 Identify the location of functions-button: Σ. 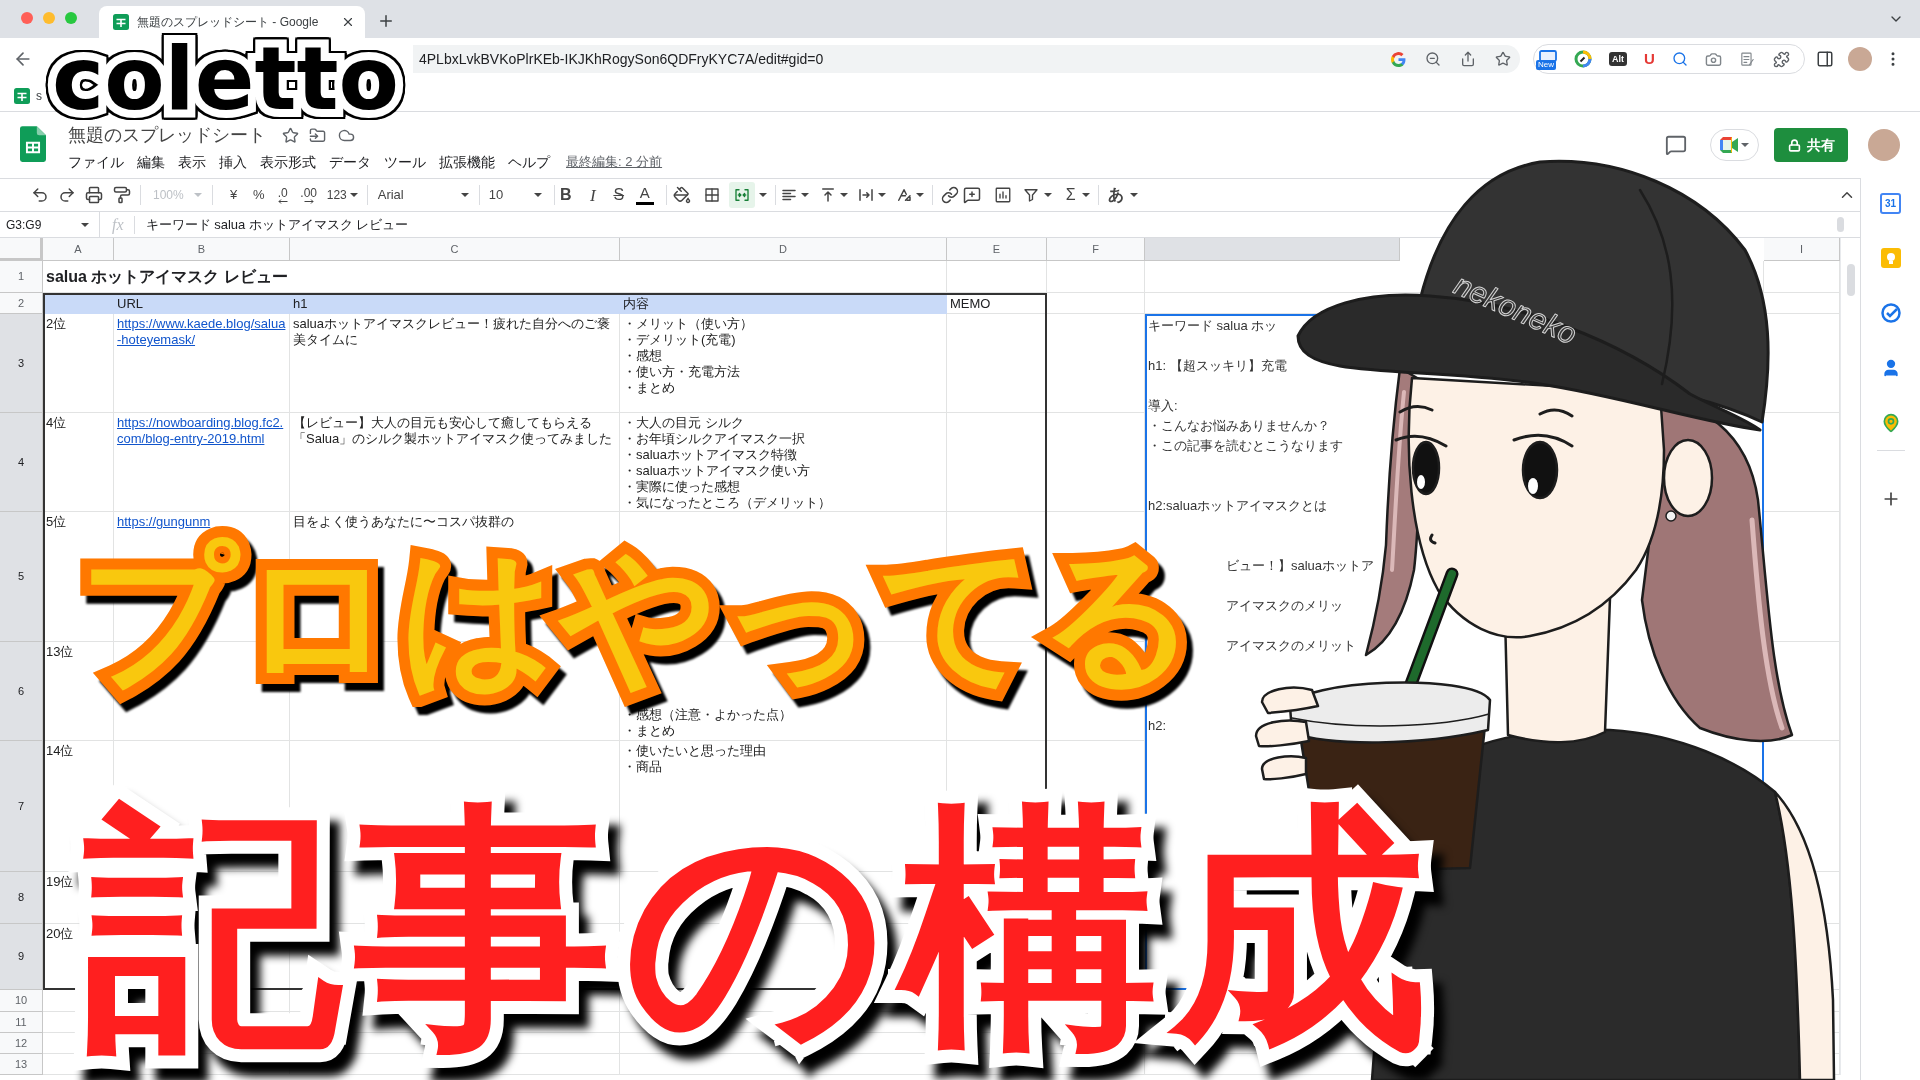
(1077, 195).